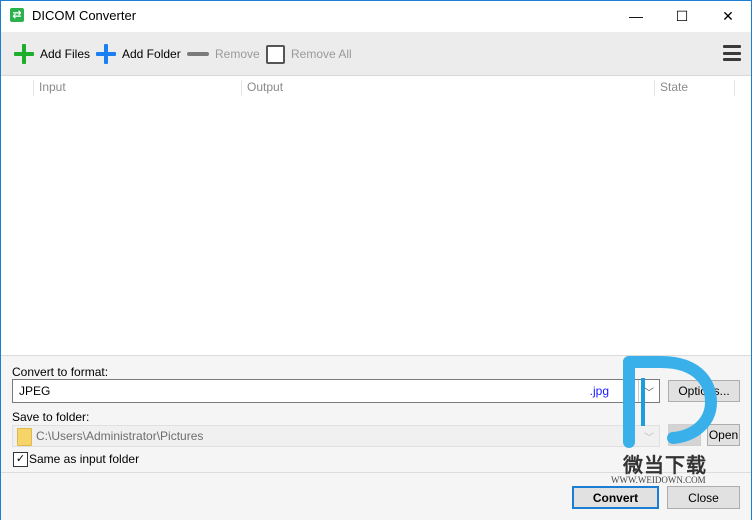 Image resolution: width=752 pixels, height=520 pixels. Describe the element at coordinates (671, 88) in the screenshot. I see `column-state: State` at that location.